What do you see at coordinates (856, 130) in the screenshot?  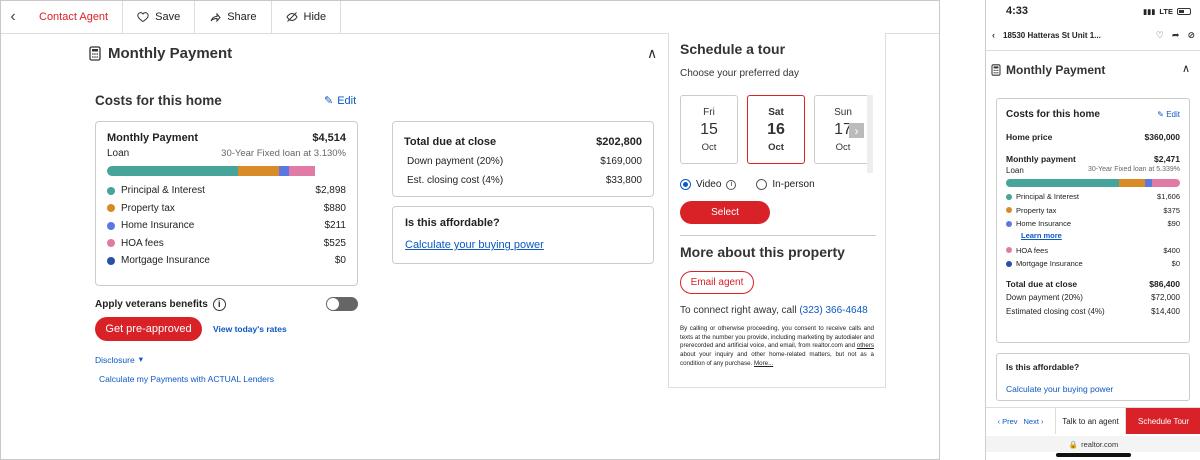 I see `next-days-arrow-icon: ›` at bounding box center [856, 130].